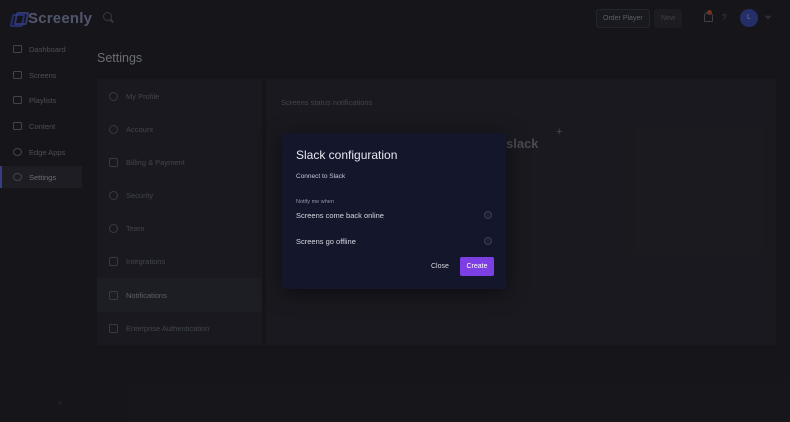  Describe the element at coordinates (326, 241) in the screenshot. I see `option-label: Screens go offline` at that location.